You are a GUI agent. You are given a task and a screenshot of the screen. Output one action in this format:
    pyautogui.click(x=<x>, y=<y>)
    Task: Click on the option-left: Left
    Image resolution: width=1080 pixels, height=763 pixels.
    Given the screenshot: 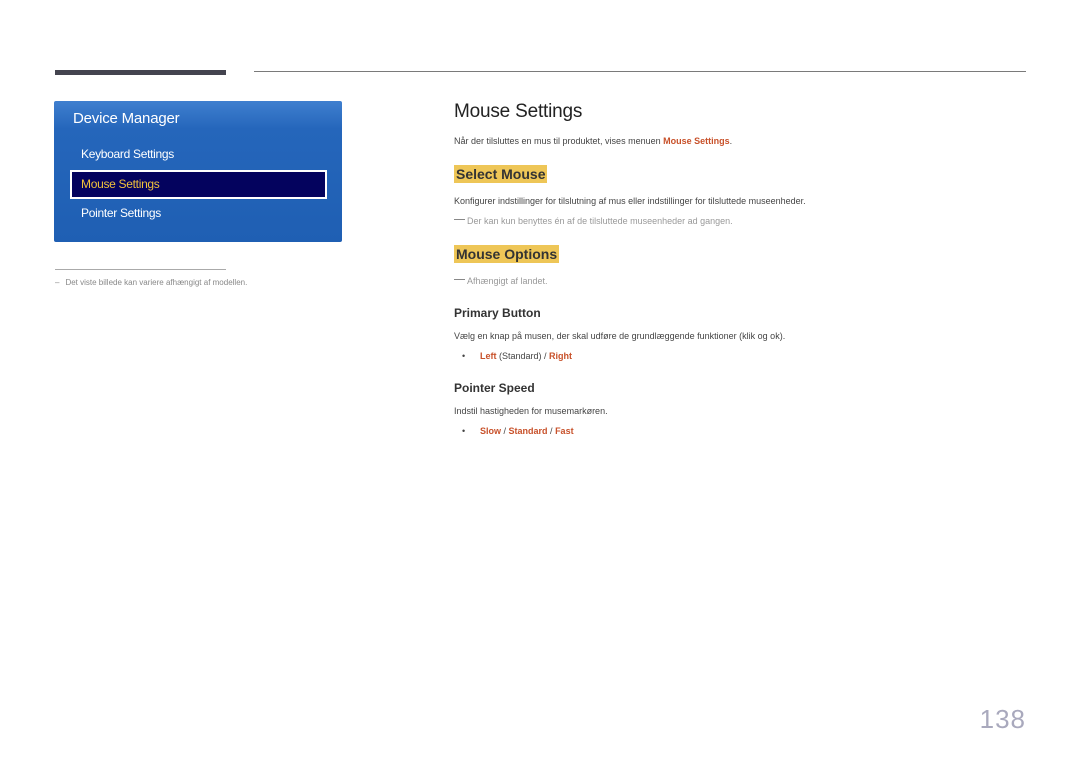 What is the action you would take?
    pyautogui.click(x=488, y=356)
    